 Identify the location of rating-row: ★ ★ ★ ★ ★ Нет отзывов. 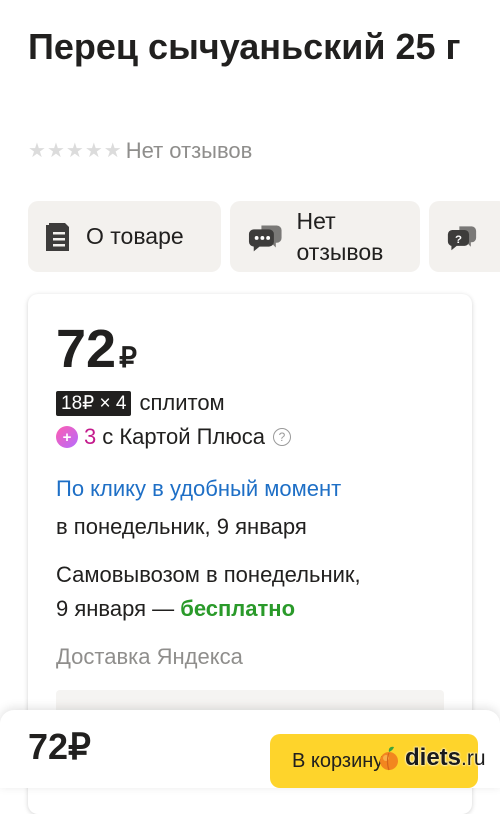
(140, 151).